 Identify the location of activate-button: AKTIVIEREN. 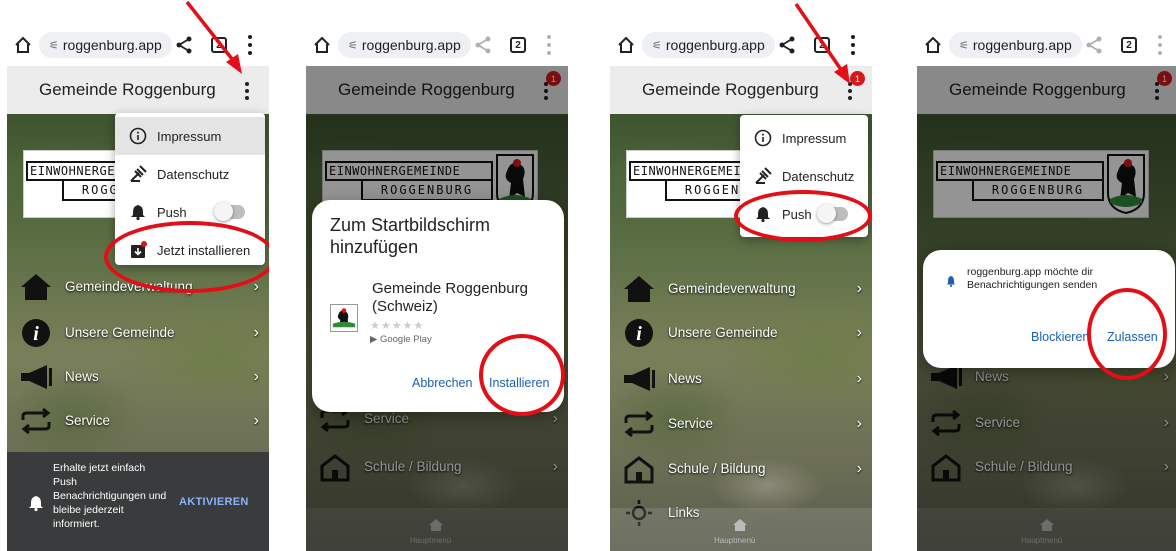
(214, 502).